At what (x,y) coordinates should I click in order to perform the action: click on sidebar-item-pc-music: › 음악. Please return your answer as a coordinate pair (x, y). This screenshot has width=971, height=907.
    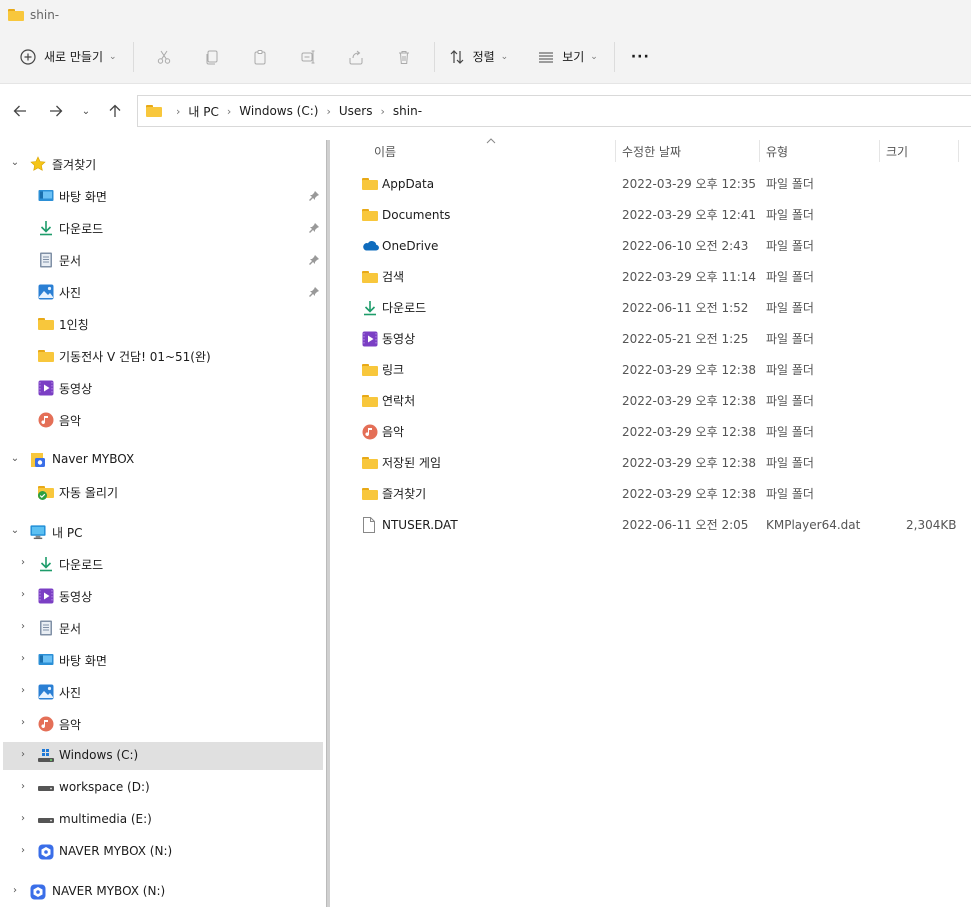
    Looking at the image, I should click on (161, 724).